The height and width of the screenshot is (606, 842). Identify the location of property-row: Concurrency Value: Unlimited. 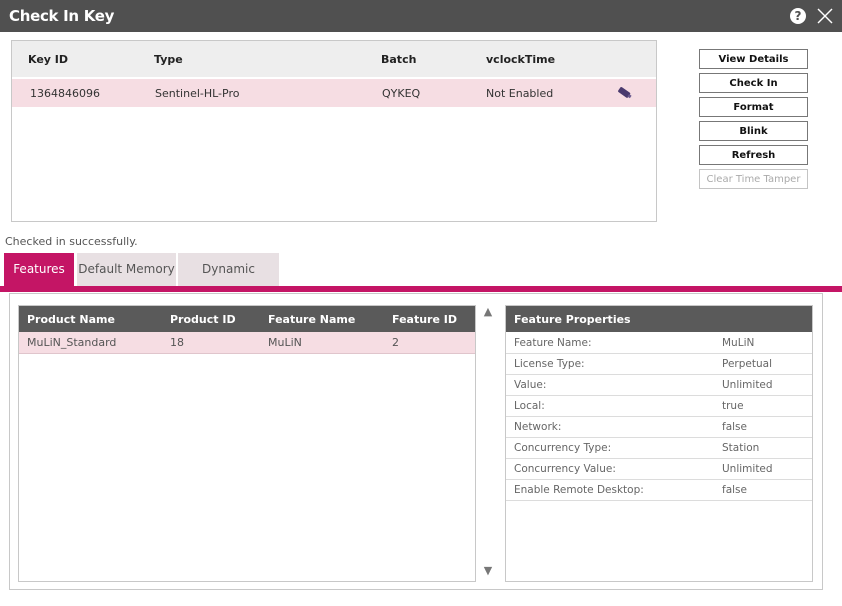
(659, 469).